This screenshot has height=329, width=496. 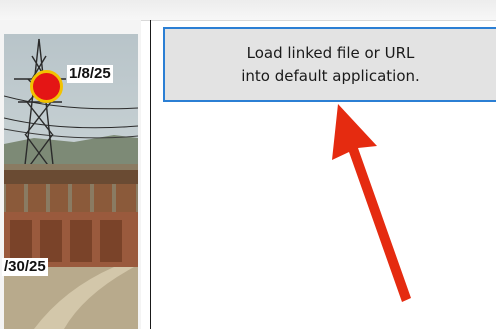 I want to click on date-label: 1/8/25, so click(x=90, y=74).